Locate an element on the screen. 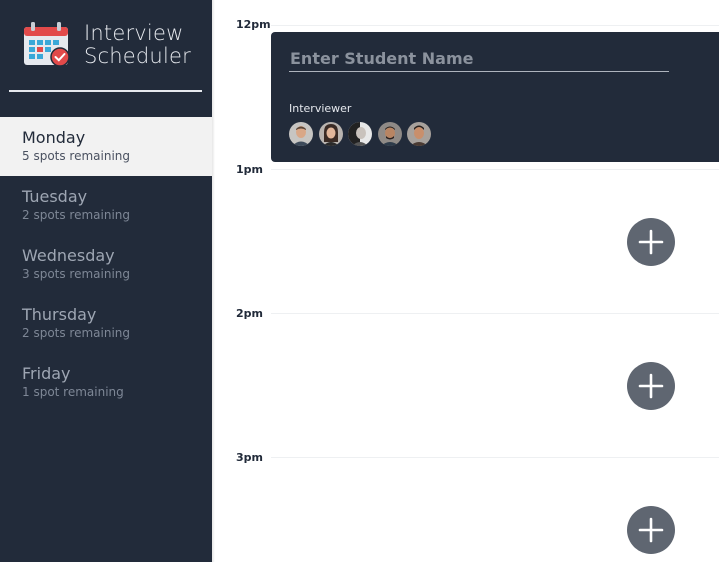 Image resolution: width=719 pixels, height=562 pixels. day-name: Friday is located at coordinates (46, 373).